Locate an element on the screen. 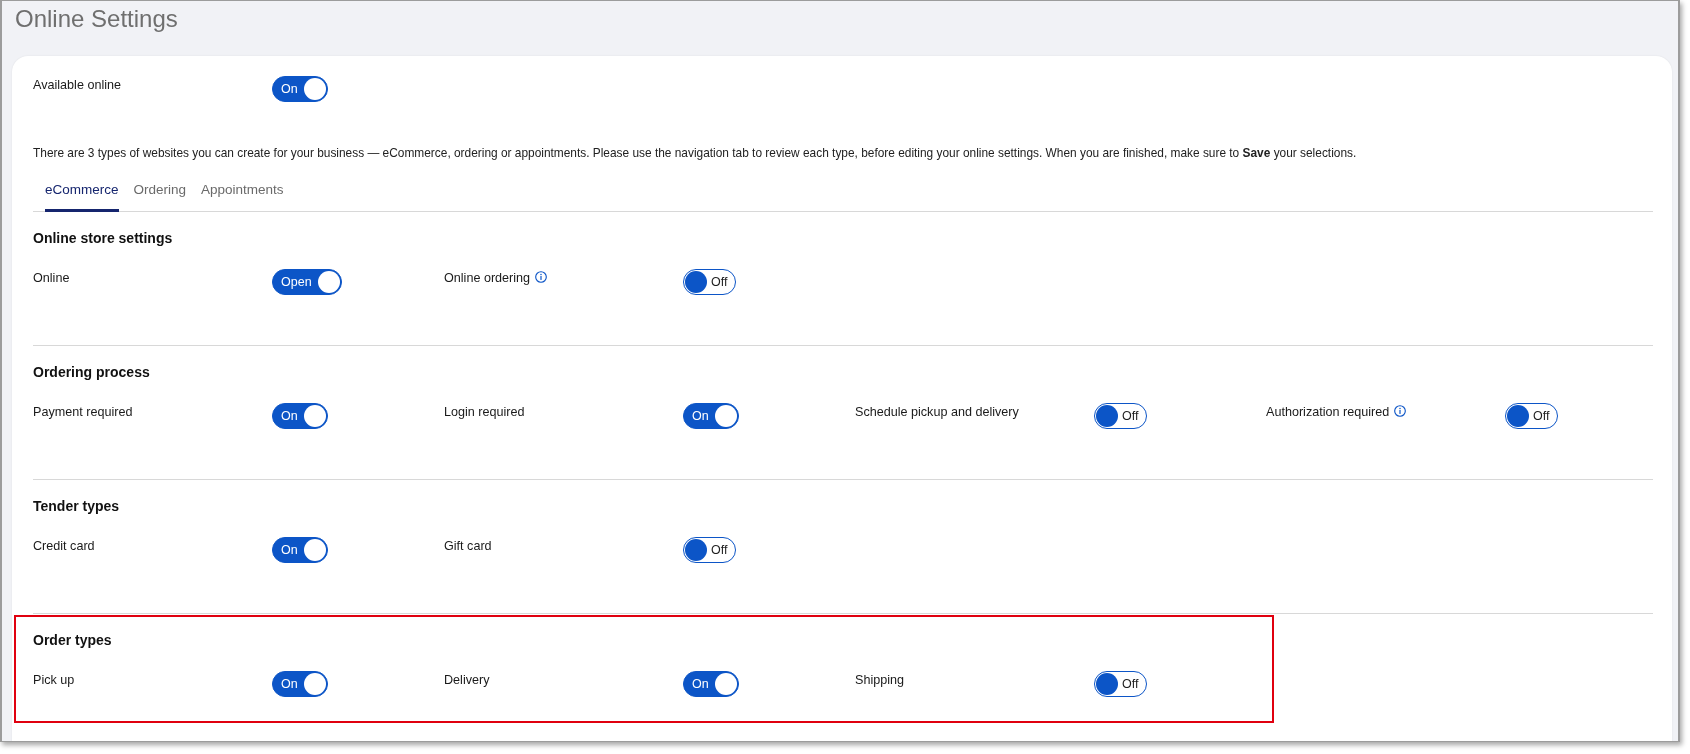  tab: Appointments is located at coordinates (242, 192).